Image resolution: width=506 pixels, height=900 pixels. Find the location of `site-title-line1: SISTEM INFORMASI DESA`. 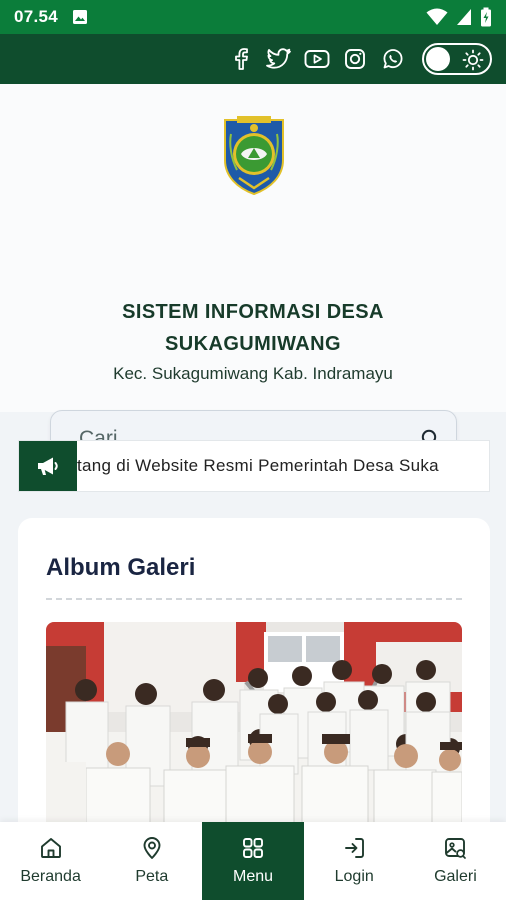

site-title-line1: SISTEM INFORMASI DESA is located at coordinates (253, 312).